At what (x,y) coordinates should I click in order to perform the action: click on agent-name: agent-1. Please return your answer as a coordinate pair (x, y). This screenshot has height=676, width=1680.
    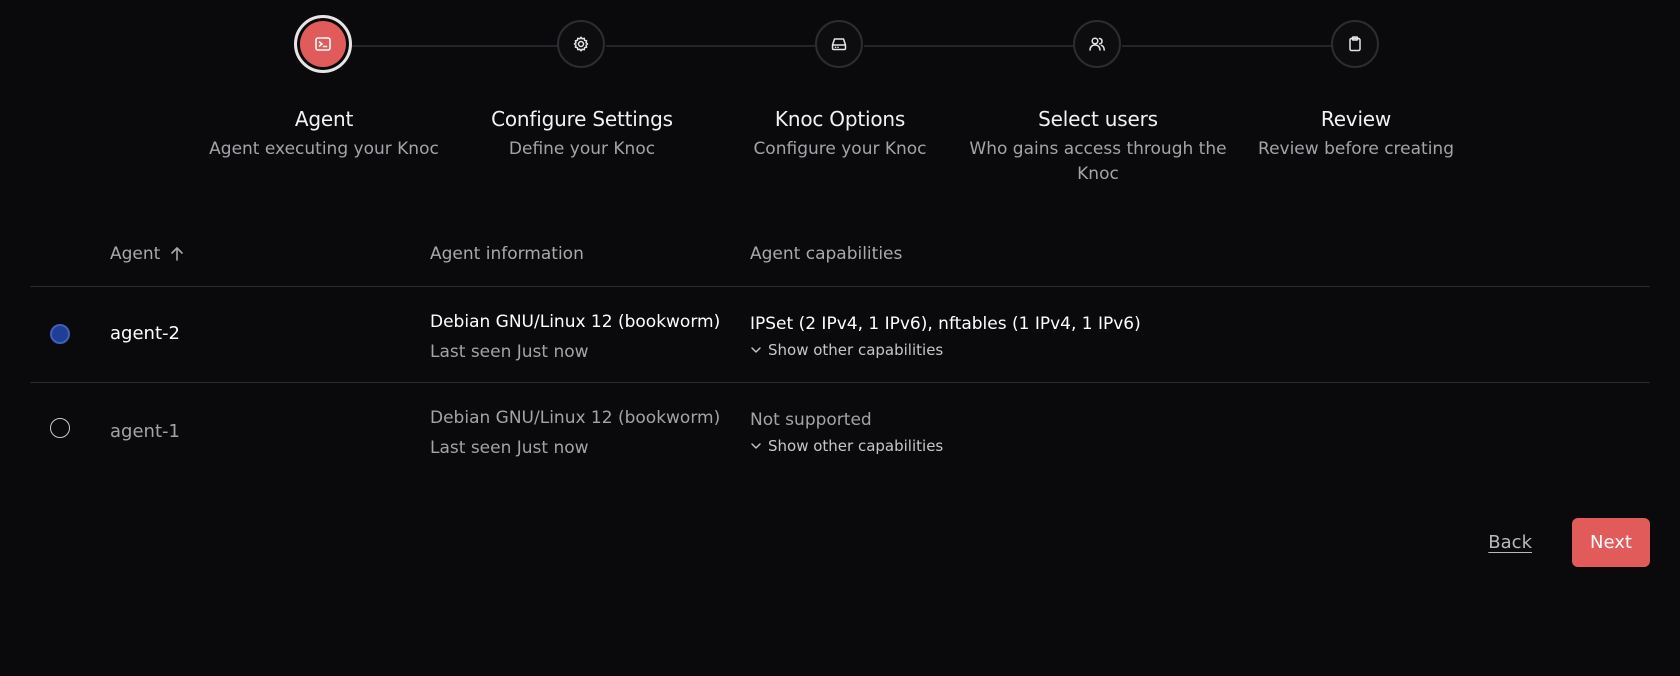
    Looking at the image, I should click on (145, 431).